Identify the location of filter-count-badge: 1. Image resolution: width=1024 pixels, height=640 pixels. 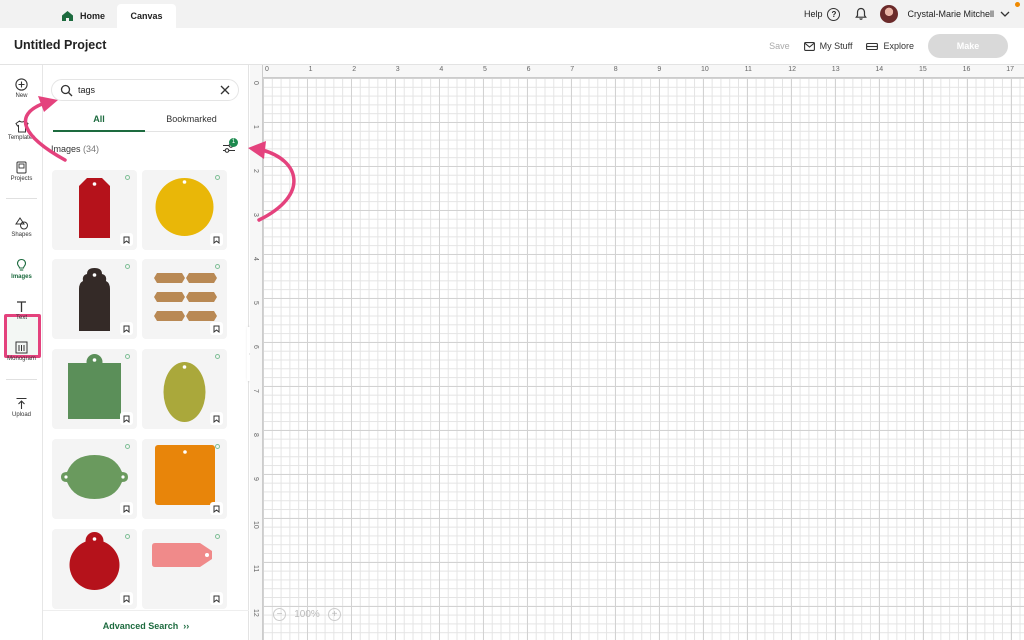
(233, 142).